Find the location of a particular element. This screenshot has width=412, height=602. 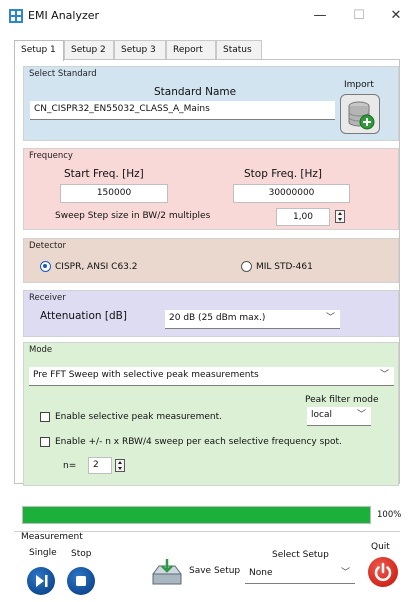

save-setup-button is located at coordinates (167, 573).